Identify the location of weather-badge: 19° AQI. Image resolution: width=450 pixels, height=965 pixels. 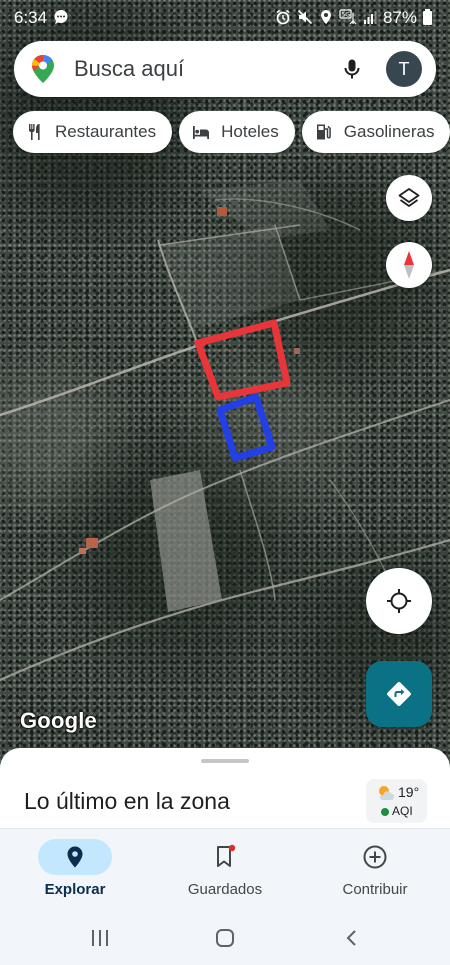
(396, 801).